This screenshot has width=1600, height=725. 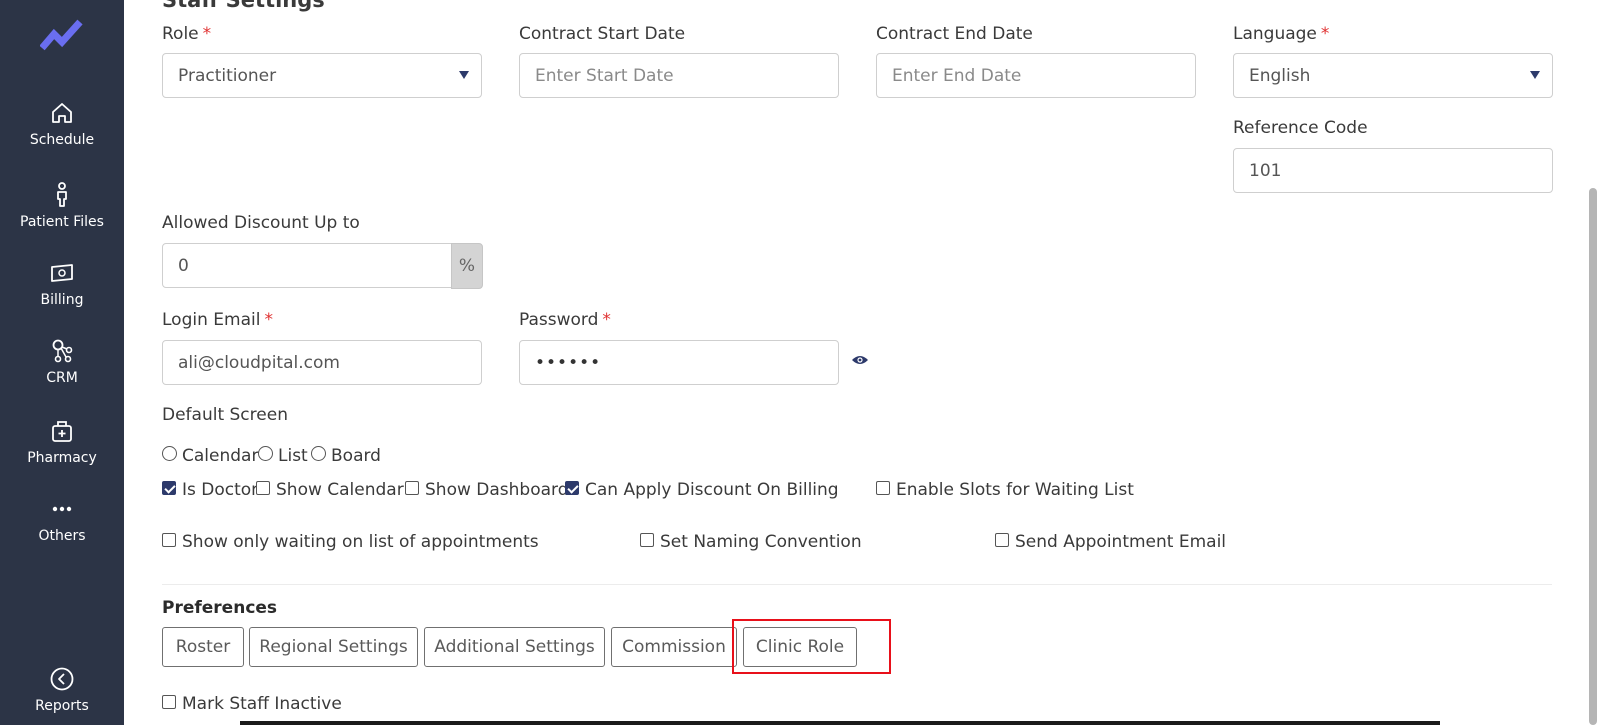 I want to click on tab-additional-settings: Additional Settings, so click(x=514, y=647).